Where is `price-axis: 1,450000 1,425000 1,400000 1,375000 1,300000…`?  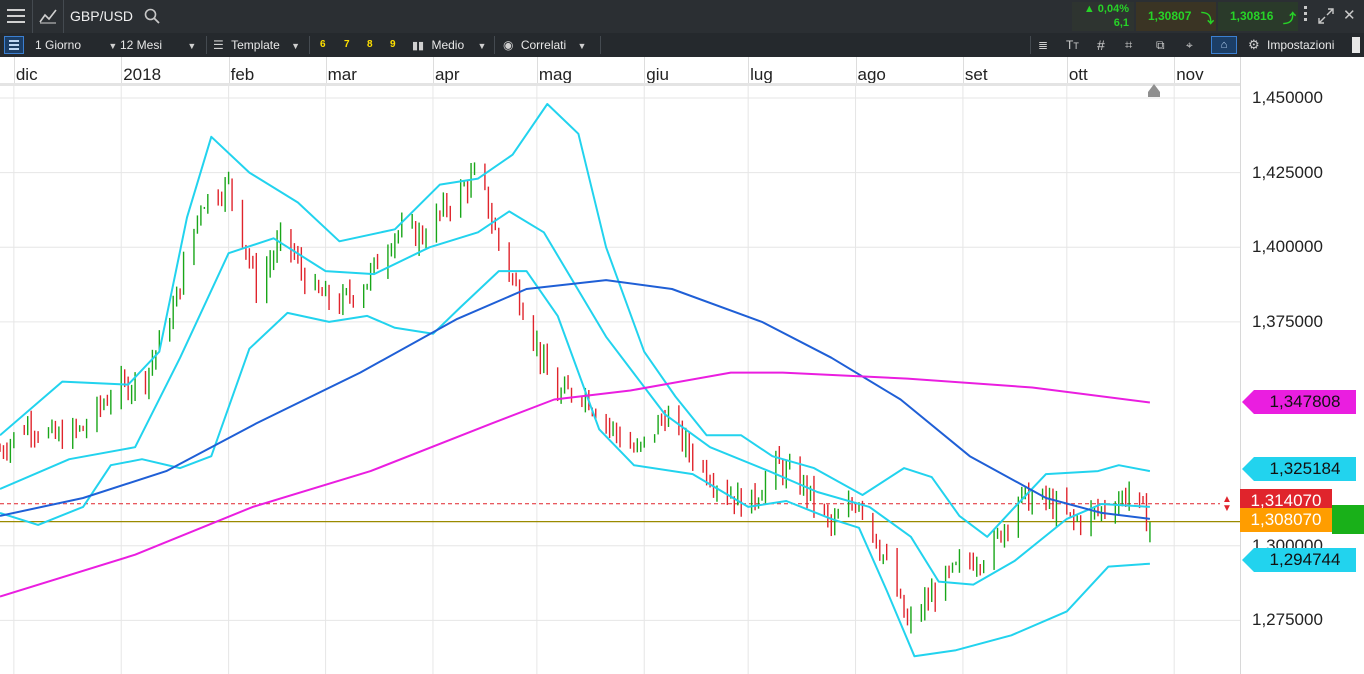
price-axis: 1,450000 1,425000 1,400000 1,375000 1,300000… is located at coordinates (1302, 365).